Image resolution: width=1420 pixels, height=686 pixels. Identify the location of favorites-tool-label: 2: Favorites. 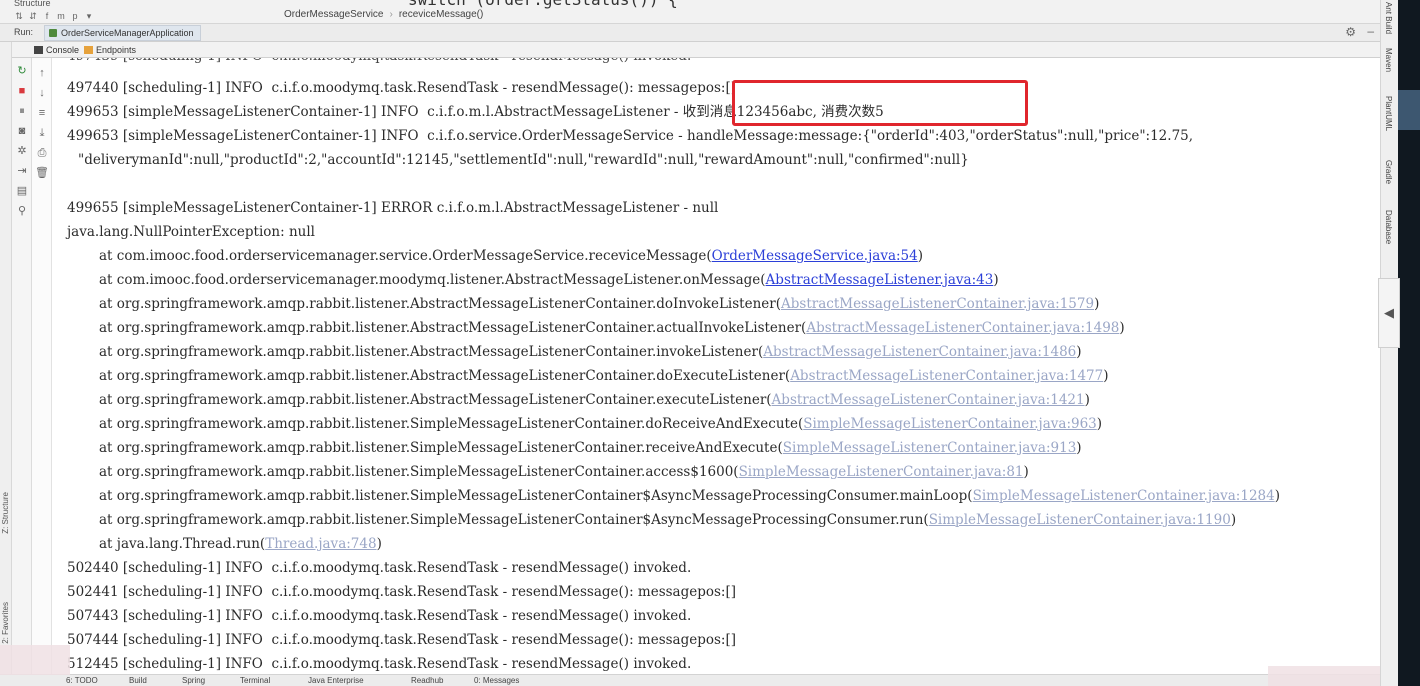
(5, 623).